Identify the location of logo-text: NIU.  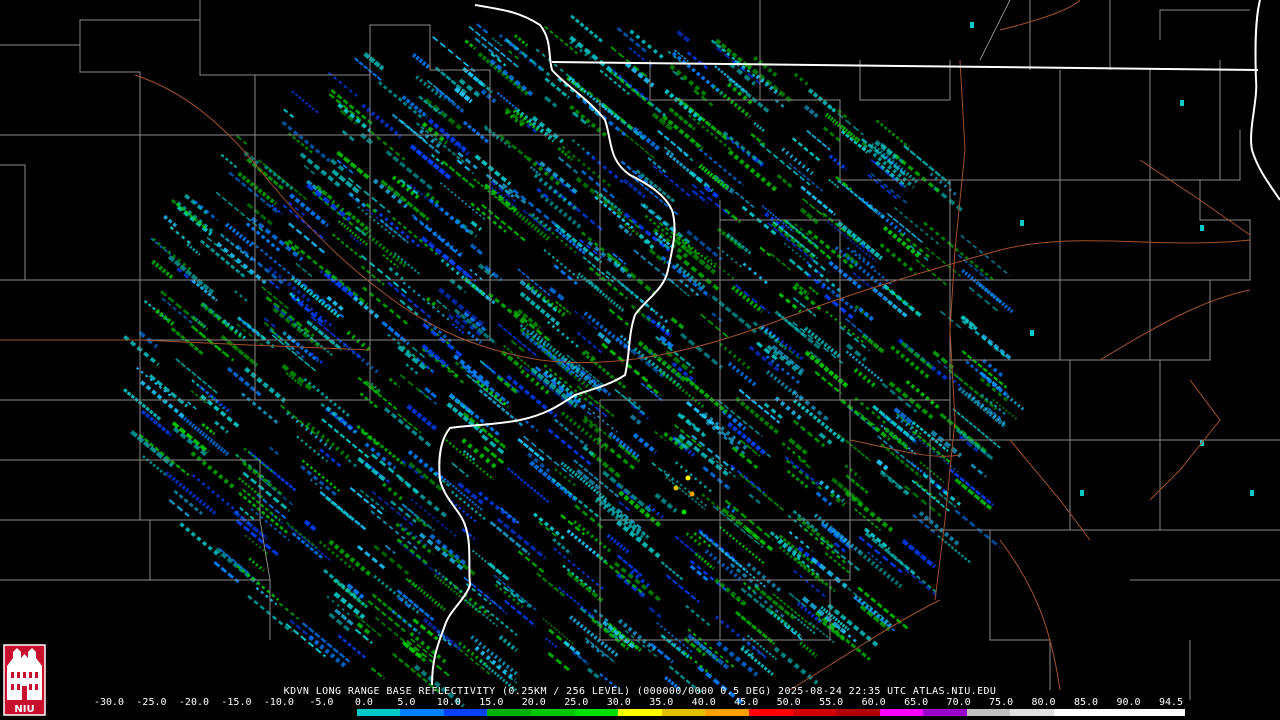
(24, 709).